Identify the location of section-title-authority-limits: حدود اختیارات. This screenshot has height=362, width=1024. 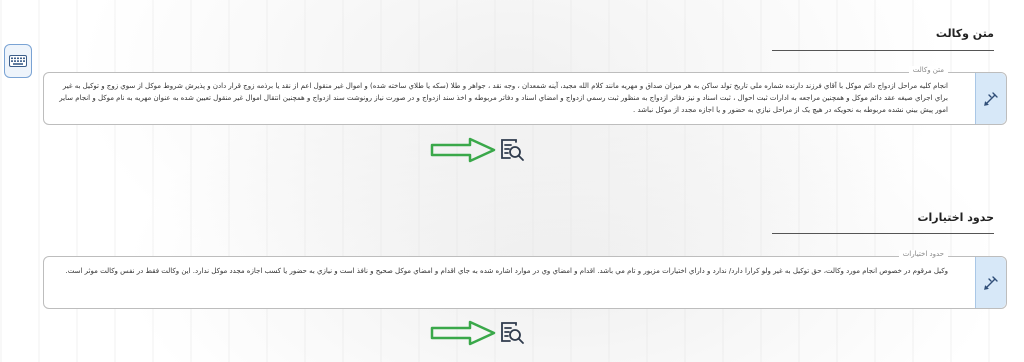
(955, 217).